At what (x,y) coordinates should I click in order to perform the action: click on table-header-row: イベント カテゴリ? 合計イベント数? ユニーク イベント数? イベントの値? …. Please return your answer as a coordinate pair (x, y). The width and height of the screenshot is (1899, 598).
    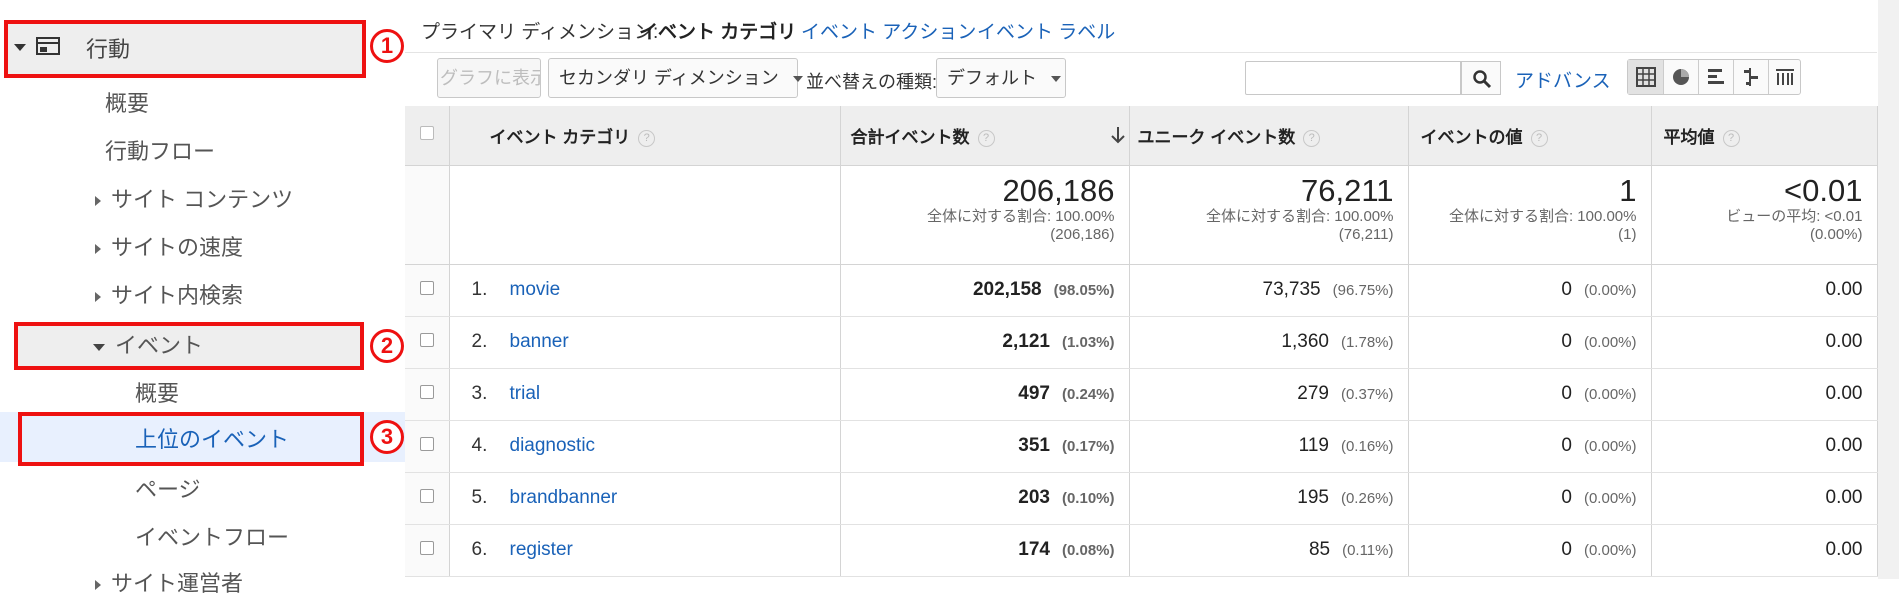
    Looking at the image, I should click on (1141, 136).